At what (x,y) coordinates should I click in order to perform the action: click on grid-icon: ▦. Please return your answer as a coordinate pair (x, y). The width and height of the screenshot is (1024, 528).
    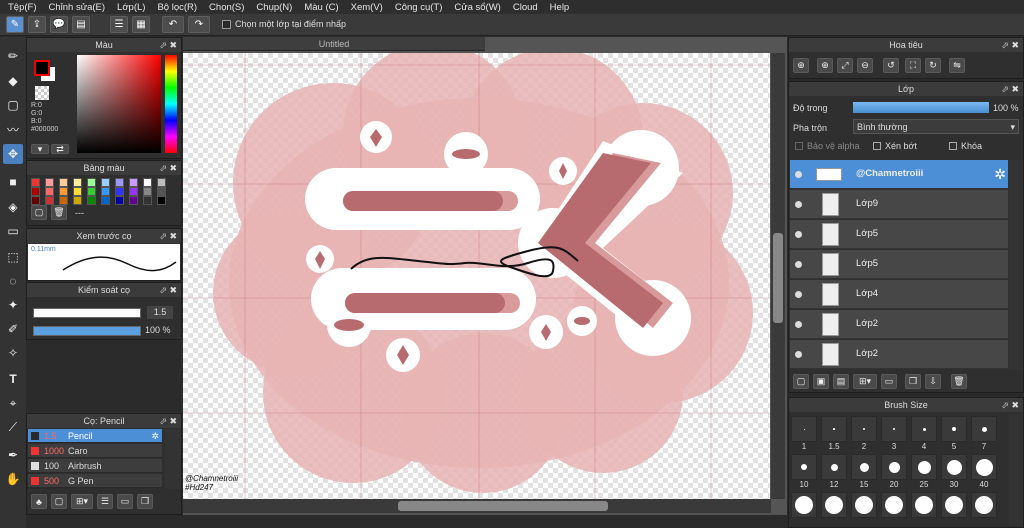
    Looking at the image, I should click on (141, 24).